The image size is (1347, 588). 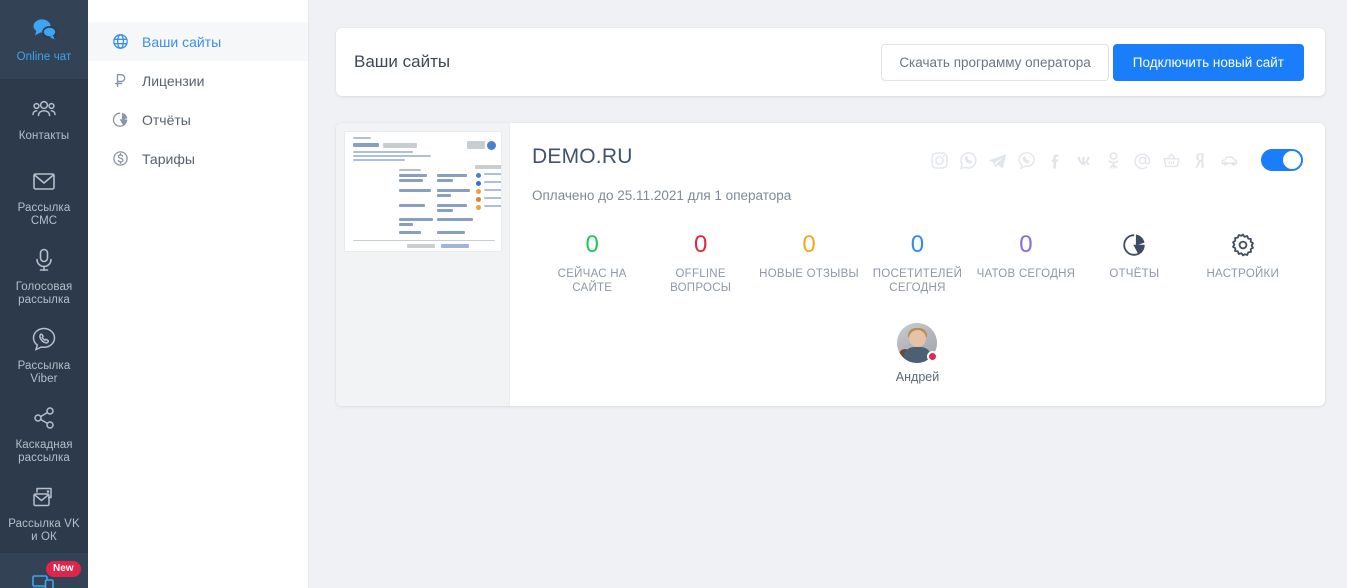 I want to click on social-channels-row, so click(x=1116, y=158).